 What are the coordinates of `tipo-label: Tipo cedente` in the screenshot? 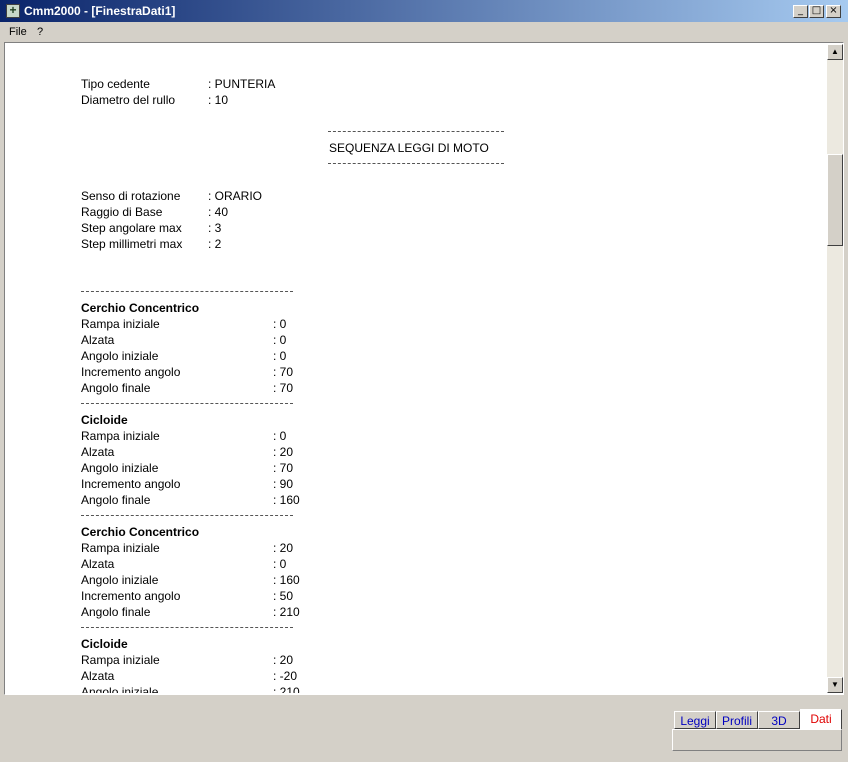 It's located at (115, 84).